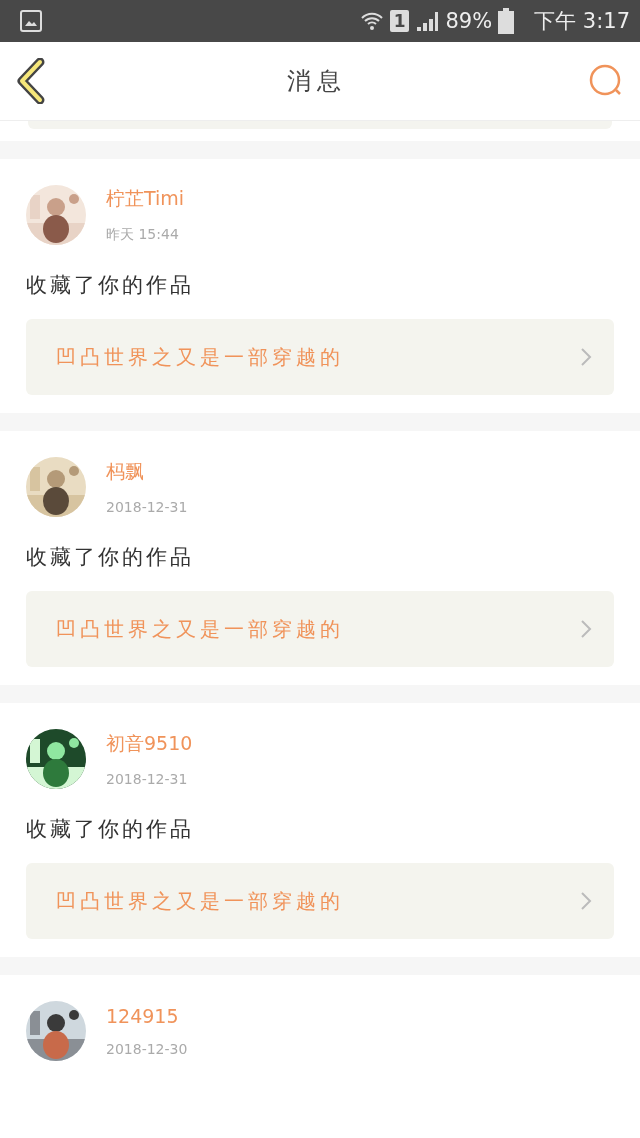 The height and width of the screenshot is (1138, 640). I want to click on sim-icon: 1, so click(399, 21).